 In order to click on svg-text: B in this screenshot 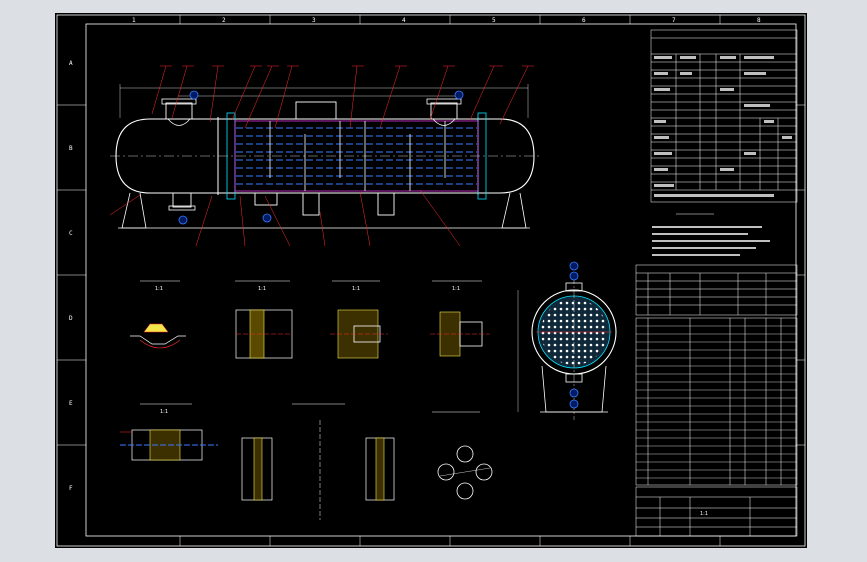, I will do `click(71, 148)`.